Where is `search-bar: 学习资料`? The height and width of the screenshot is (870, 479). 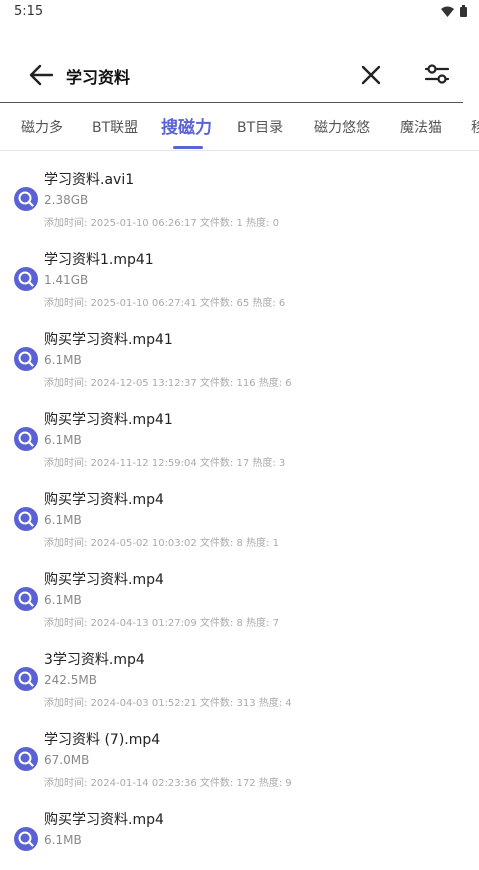
search-bar: 学习资料 is located at coordinates (239, 74).